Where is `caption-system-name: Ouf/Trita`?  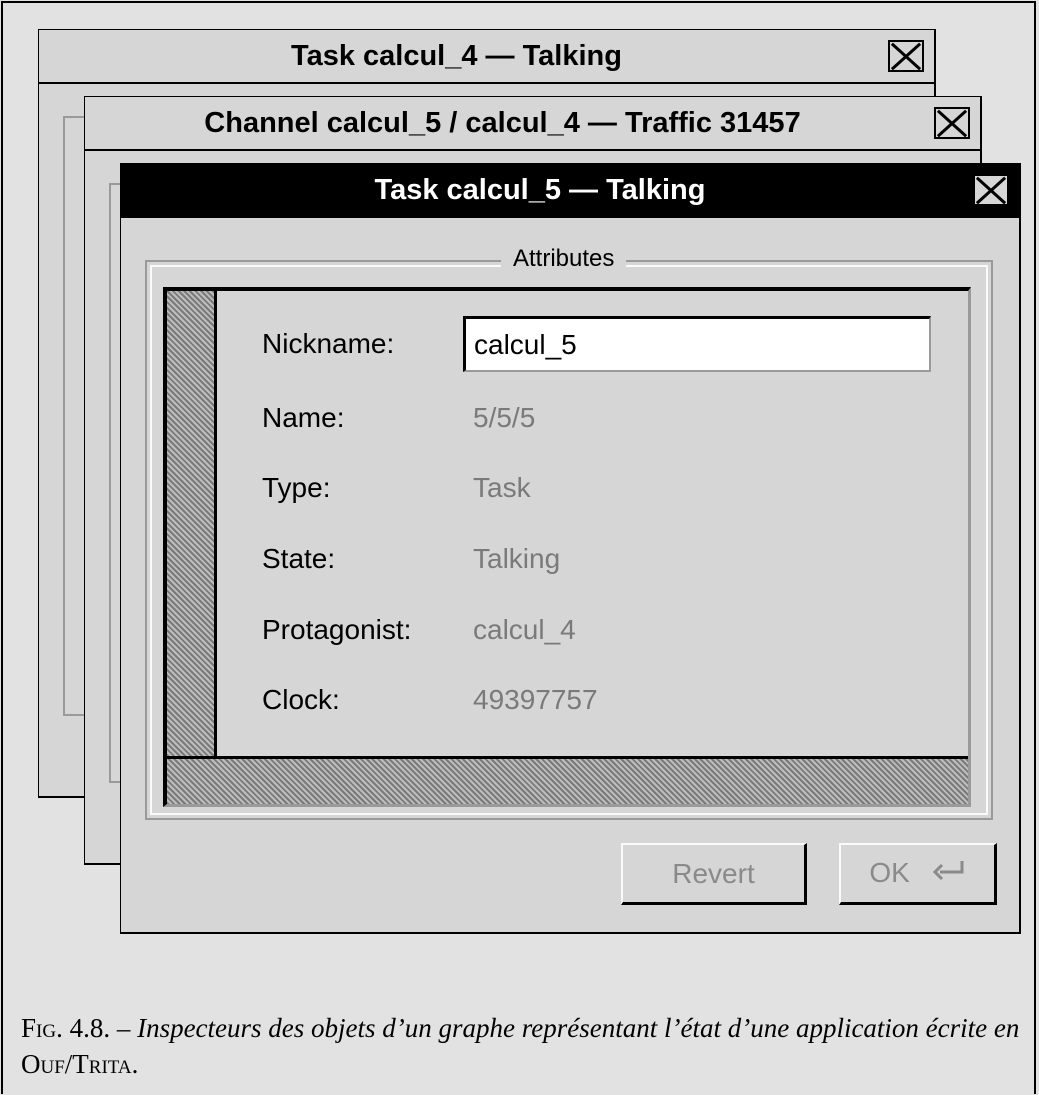
caption-system-name: Ouf/Trita is located at coordinates (76, 1064).